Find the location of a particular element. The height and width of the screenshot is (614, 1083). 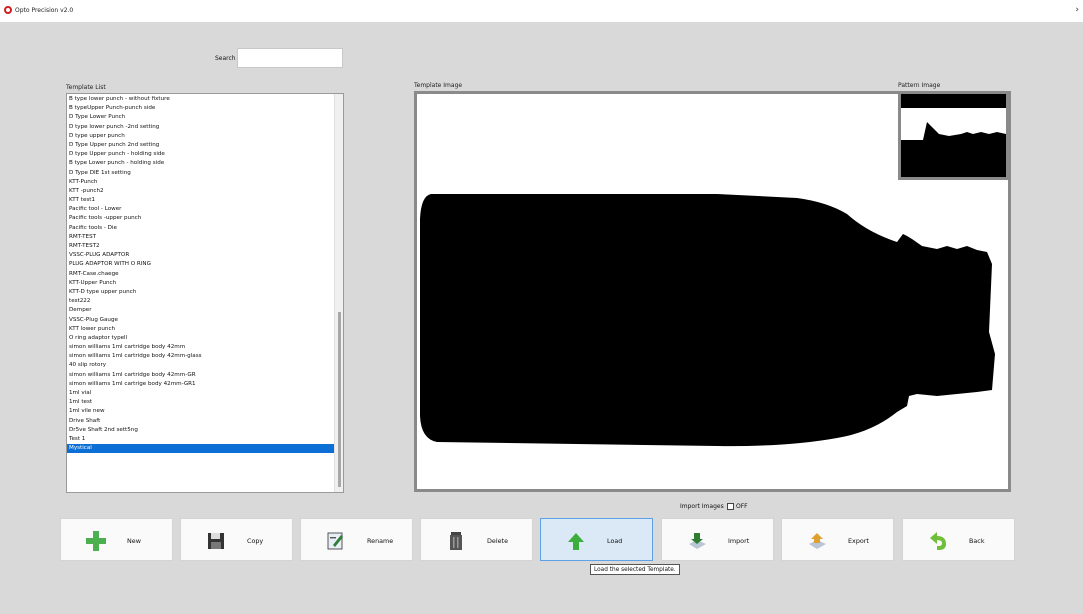

import-icon is located at coordinates (697, 541).